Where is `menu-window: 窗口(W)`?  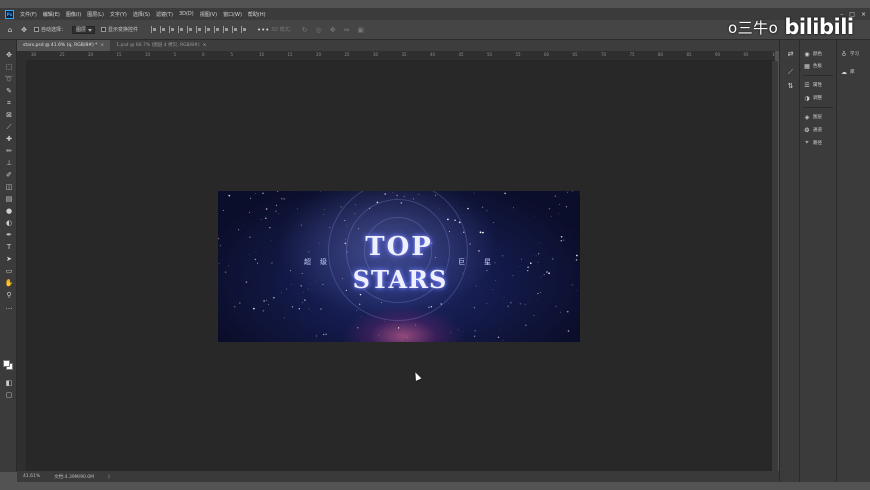 menu-window: 窗口(W) is located at coordinates (232, 14).